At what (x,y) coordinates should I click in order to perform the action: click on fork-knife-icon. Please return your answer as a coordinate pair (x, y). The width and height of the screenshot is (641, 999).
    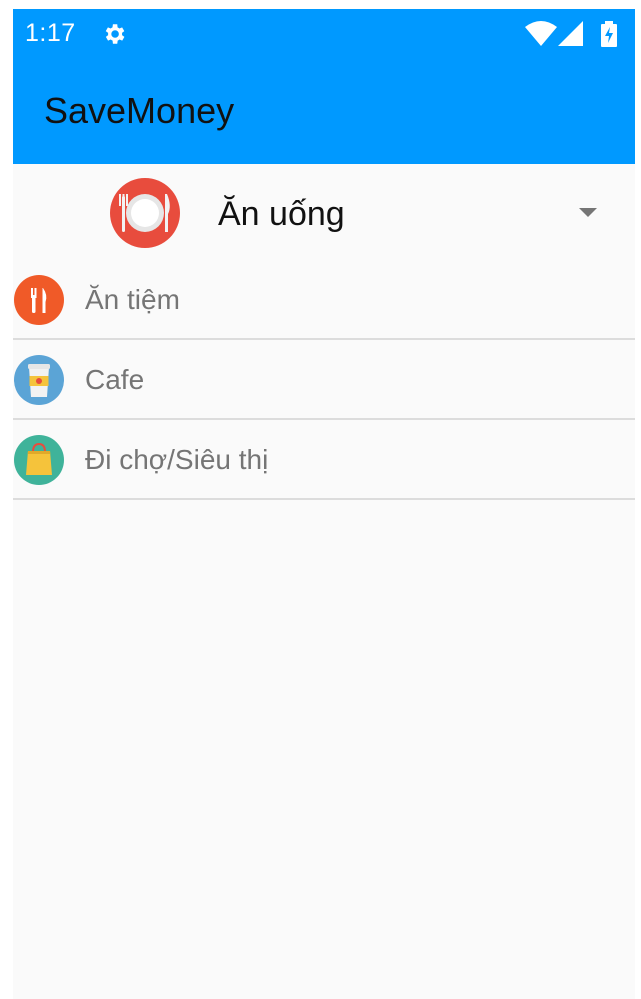
    Looking at the image, I should click on (39, 300).